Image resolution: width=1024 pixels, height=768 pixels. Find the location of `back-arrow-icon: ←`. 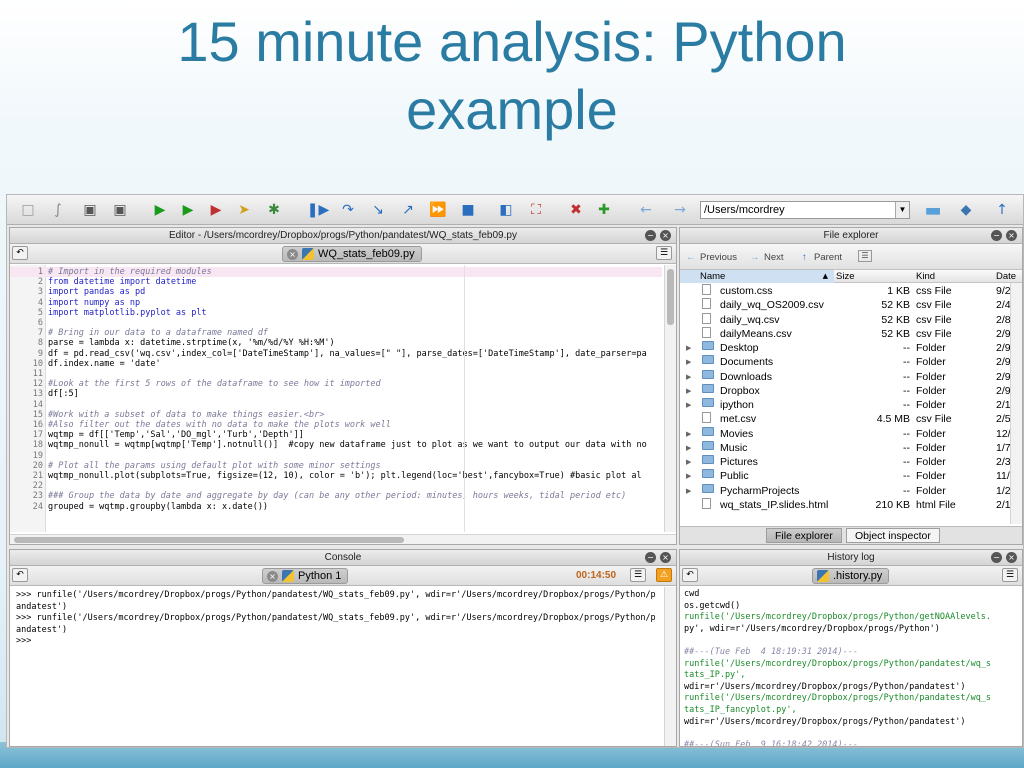

back-arrow-icon: ← is located at coordinates (646, 210).